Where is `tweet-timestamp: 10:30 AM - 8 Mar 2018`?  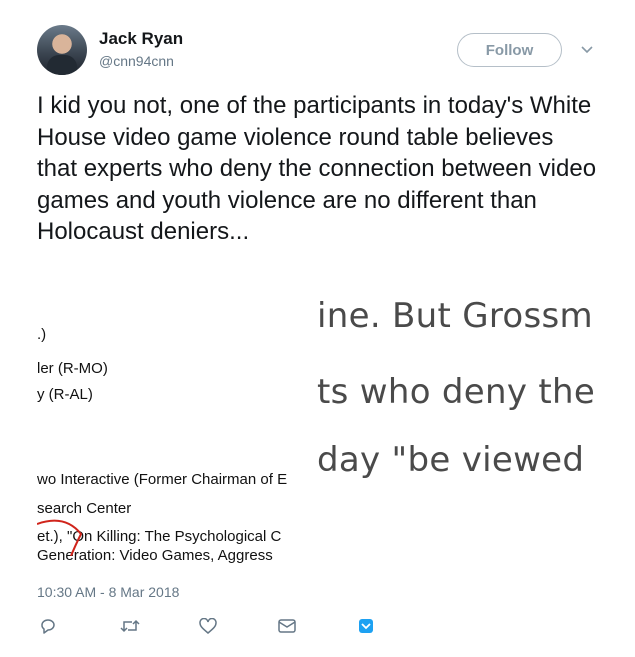
tweet-timestamp: 10:30 AM - 8 Mar 2018 is located at coordinates (108, 592).